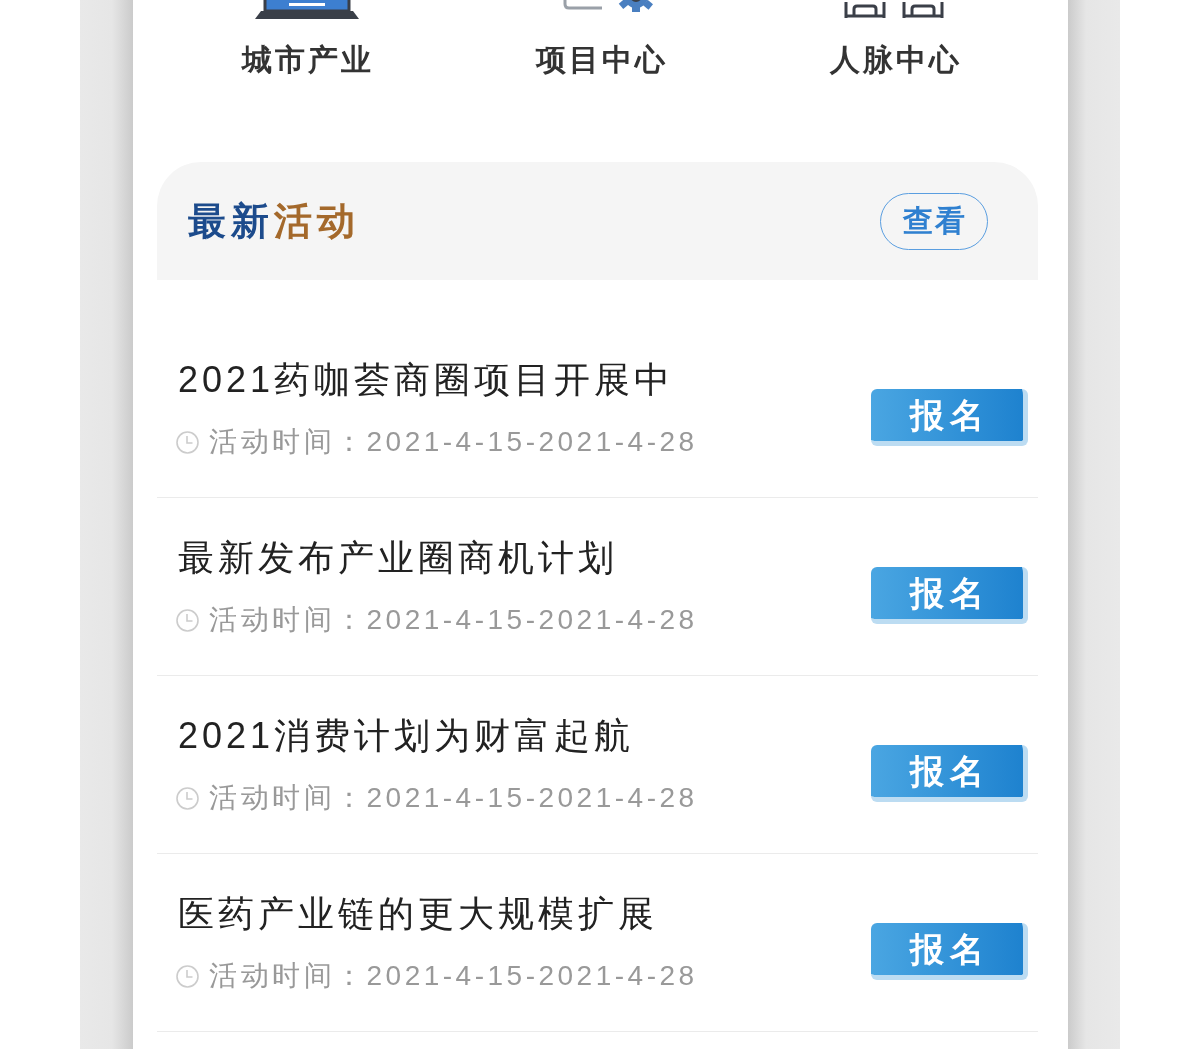 The image size is (1200, 1049). What do you see at coordinates (398, 558) in the screenshot?
I see `event-title: 最新发布产业圈商机计划` at bounding box center [398, 558].